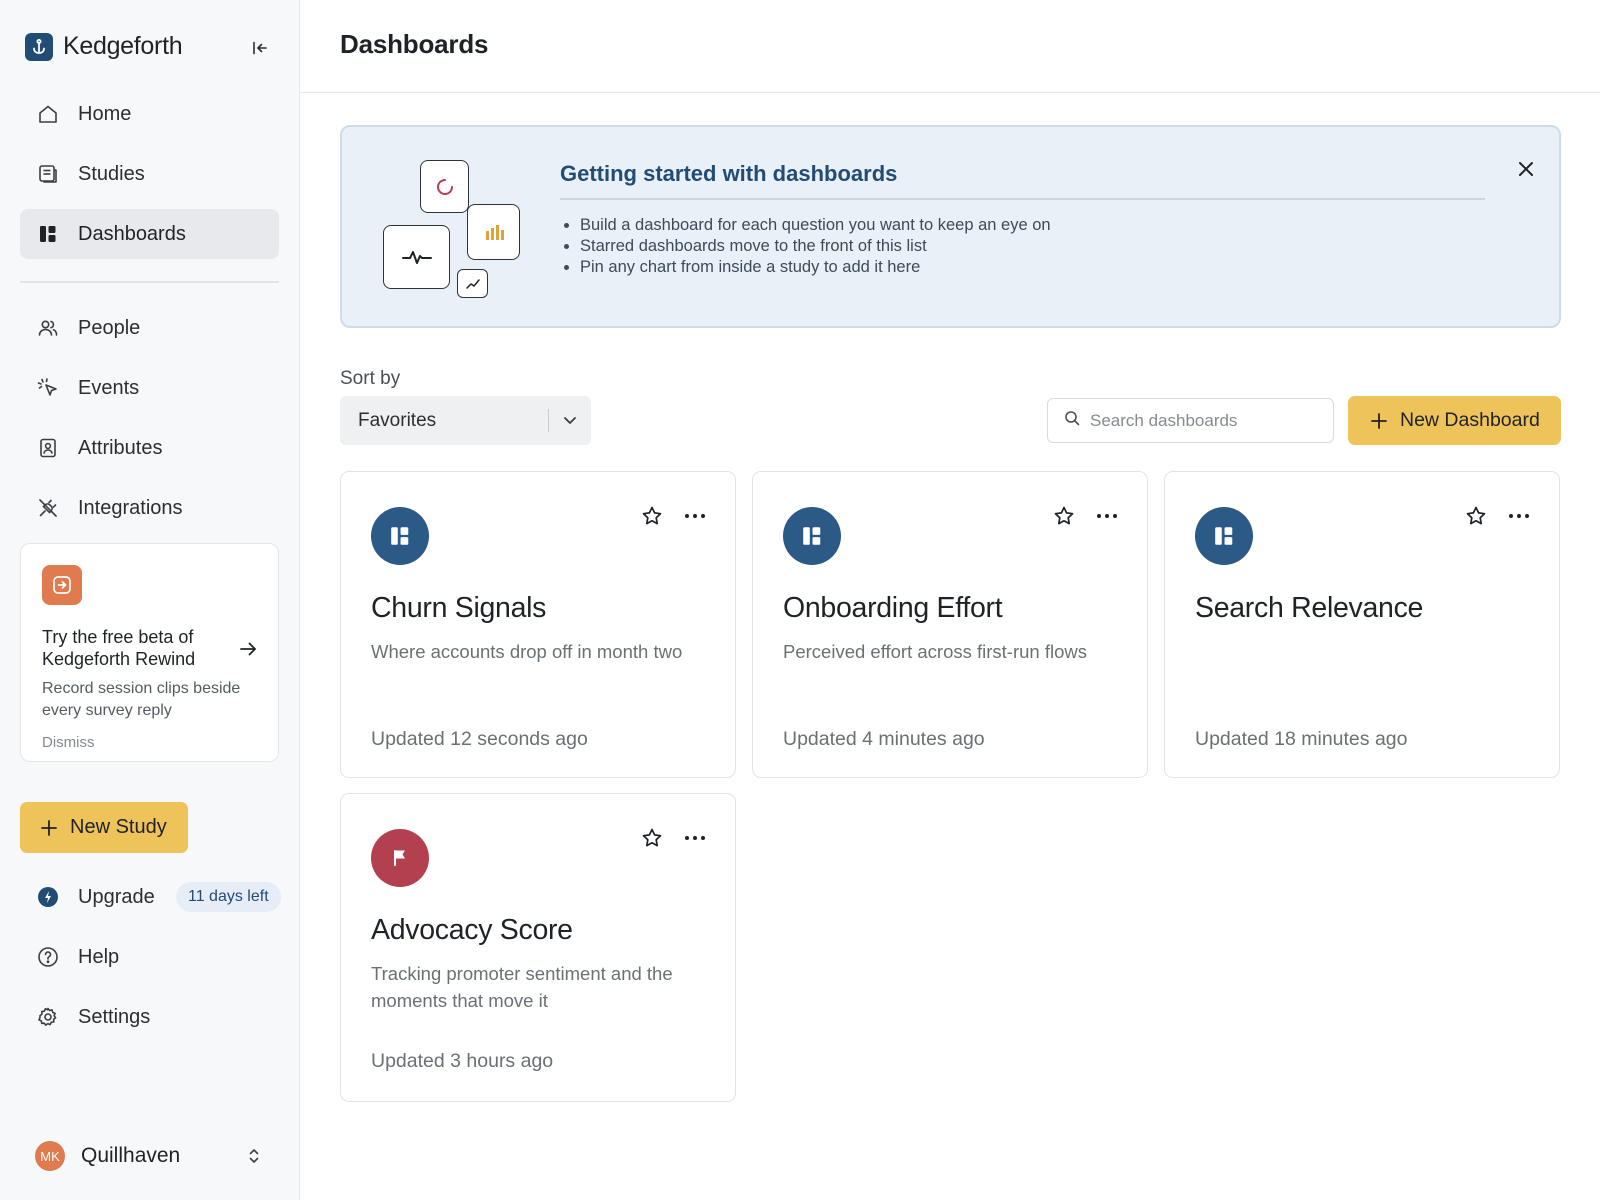 This screenshot has height=1200, width=1600. Describe the element at coordinates (48, 957) in the screenshot. I see `help-icon` at that location.